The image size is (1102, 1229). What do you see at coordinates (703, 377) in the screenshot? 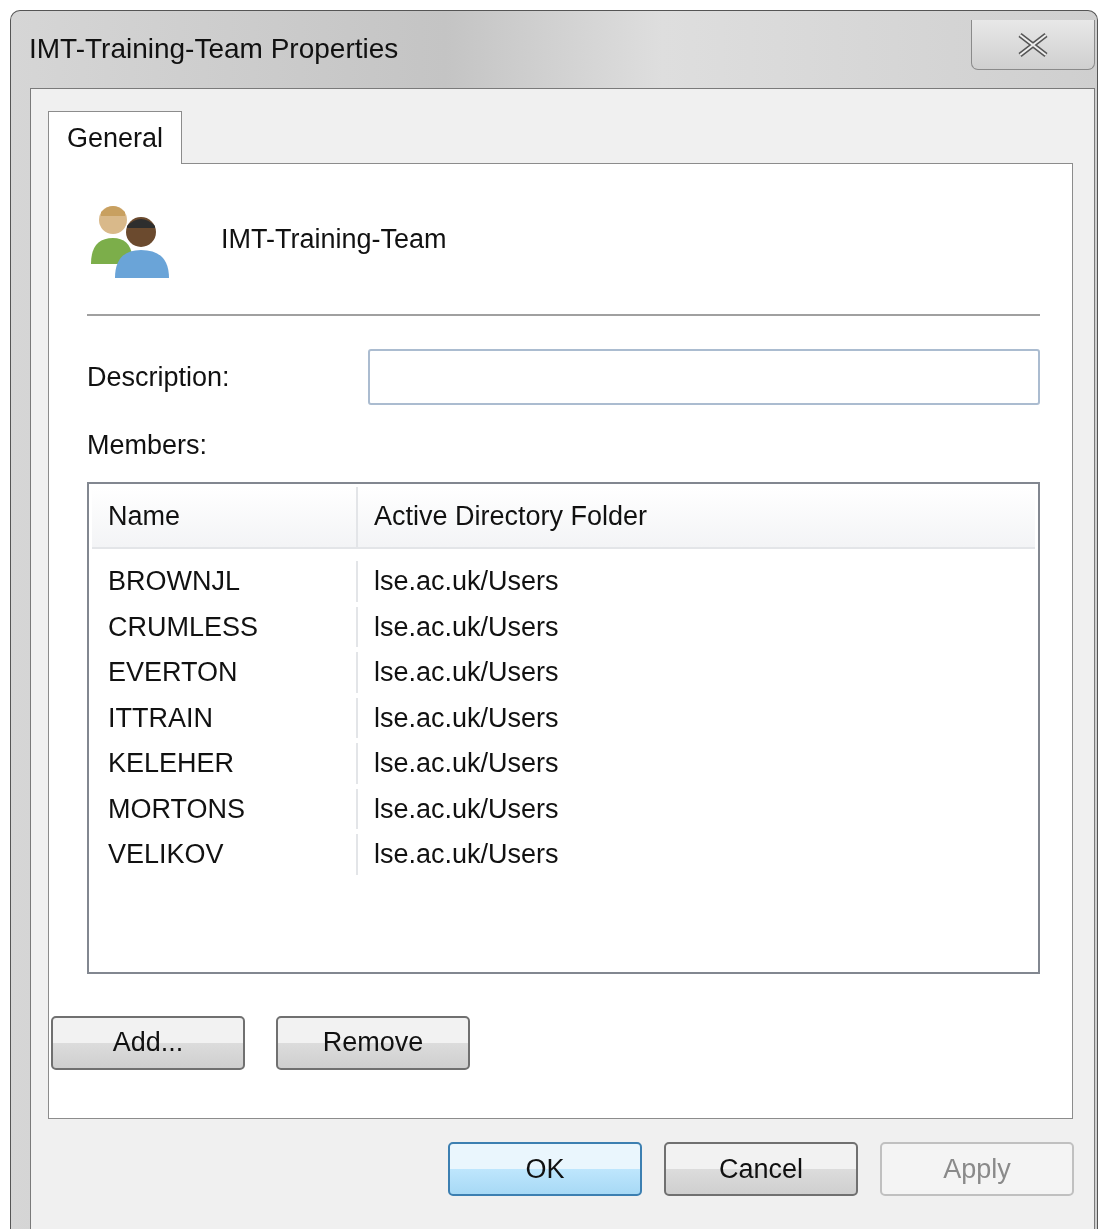
I see `description-field` at bounding box center [703, 377].